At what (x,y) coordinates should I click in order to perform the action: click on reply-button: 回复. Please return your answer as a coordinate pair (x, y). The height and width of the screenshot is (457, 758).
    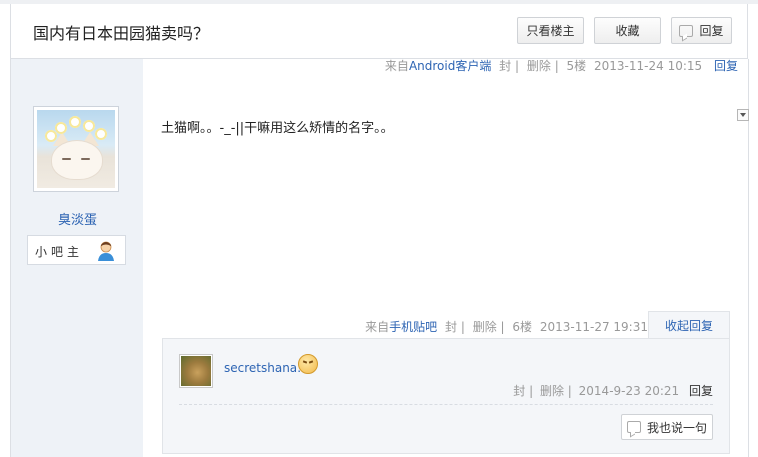
    Looking at the image, I should click on (701, 30).